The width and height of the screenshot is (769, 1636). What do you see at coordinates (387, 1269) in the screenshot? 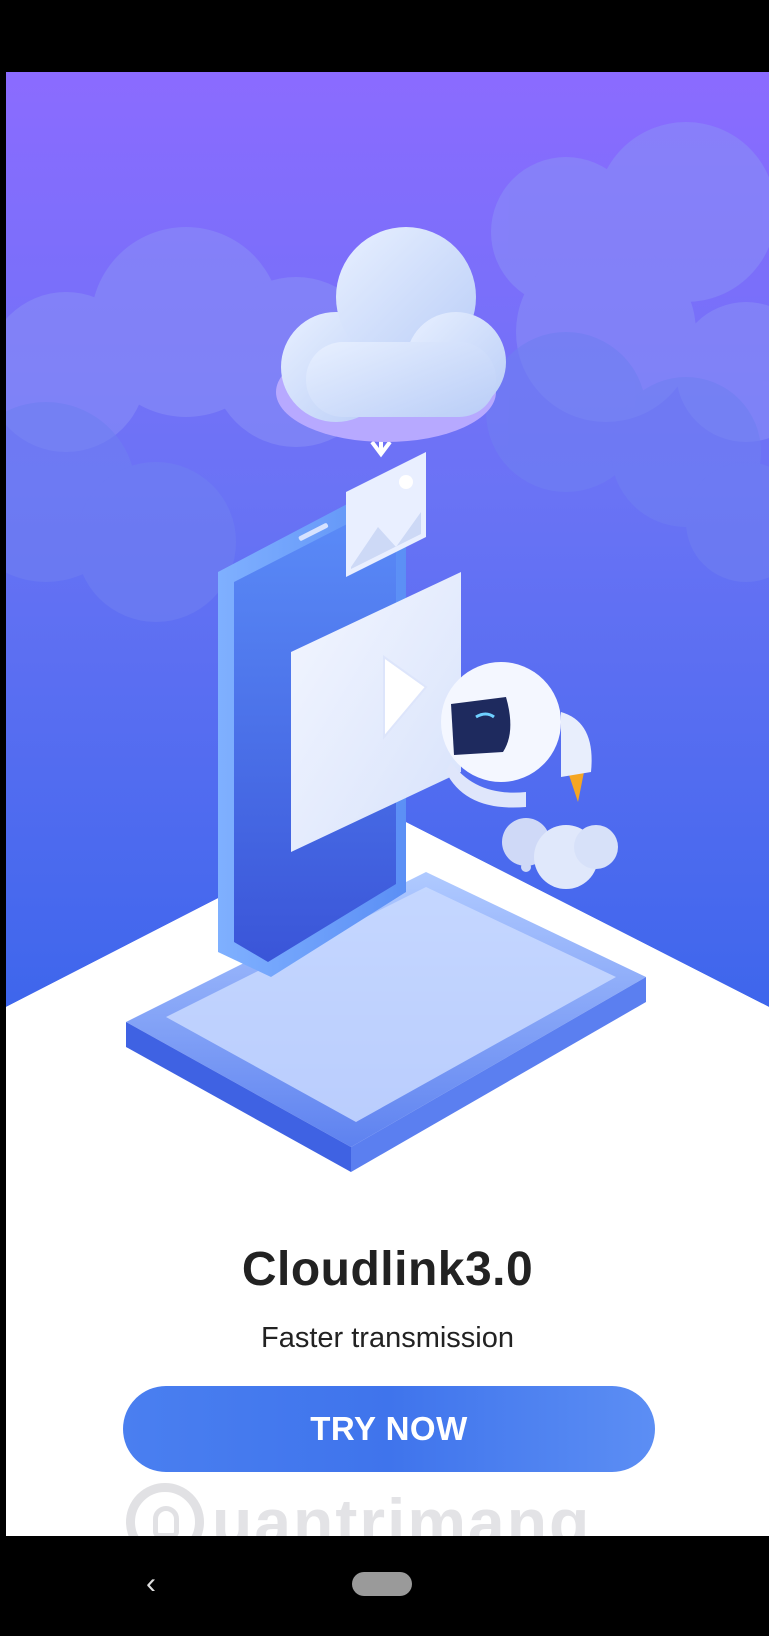
I see `page-title: Cloudlink3.0` at bounding box center [387, 1269].